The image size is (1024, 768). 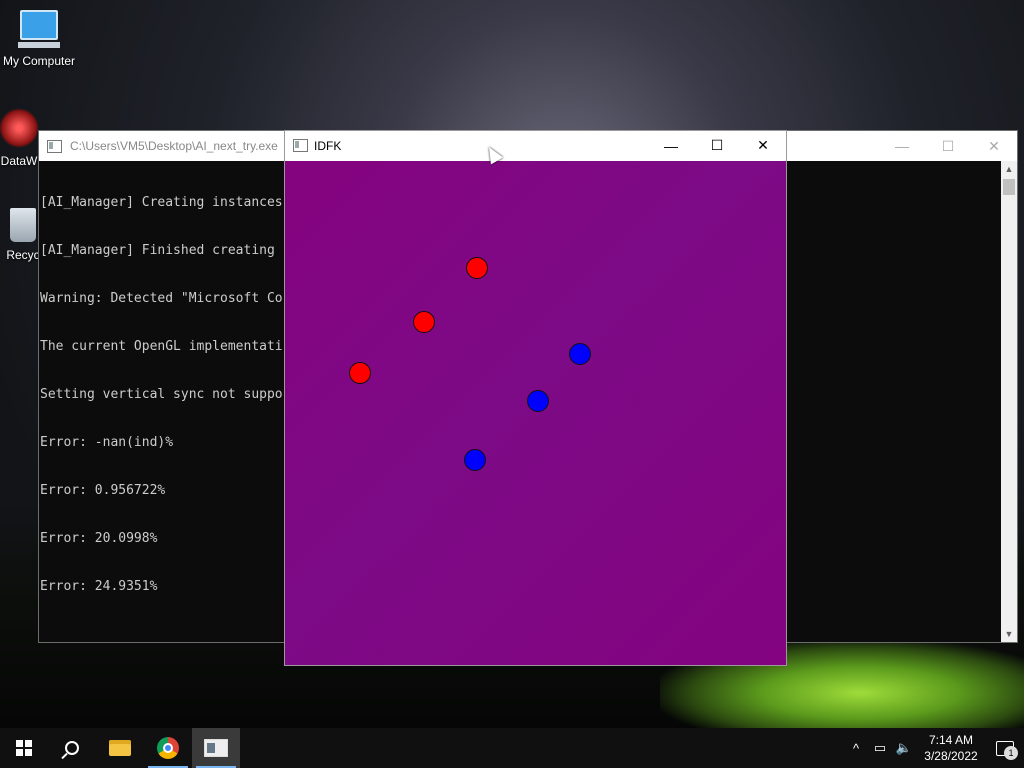 I want to click on chevron-up-icon: ^, so click(x=856, y=748).